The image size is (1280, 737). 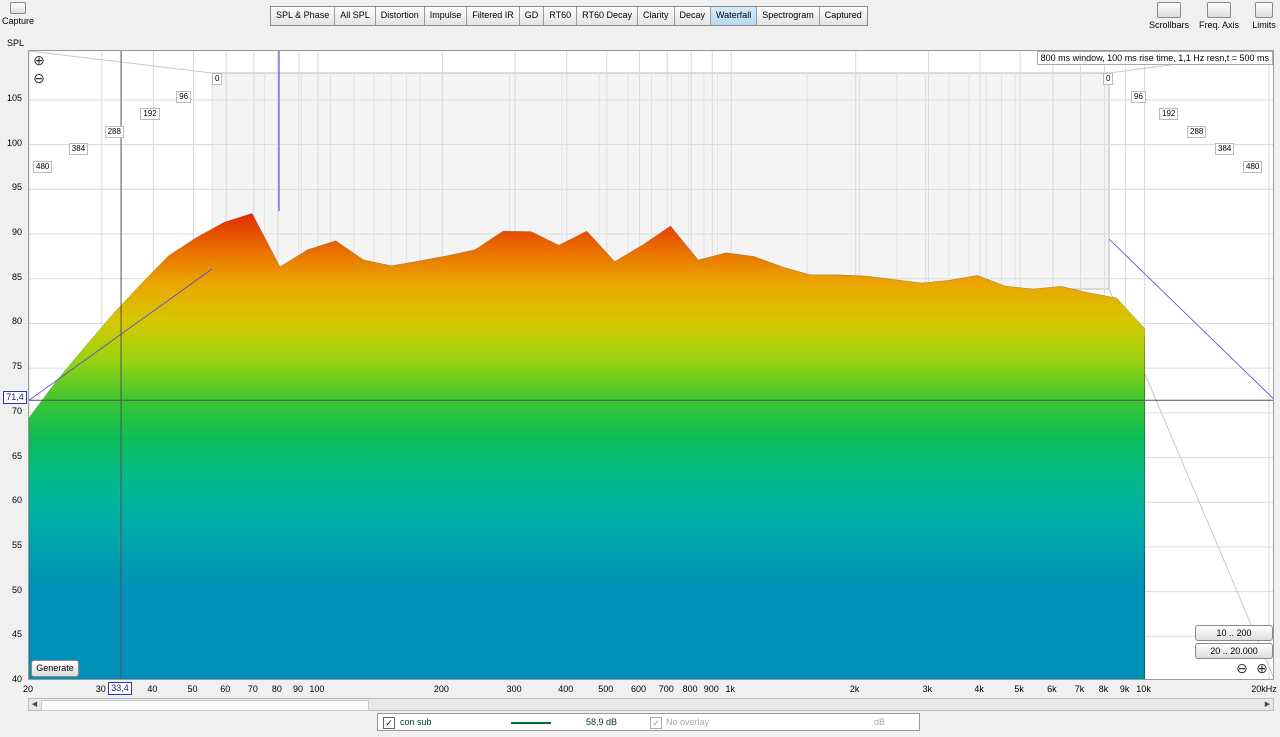 I want to click on tab-distortion: Distortion, so click(x=400, y=16).